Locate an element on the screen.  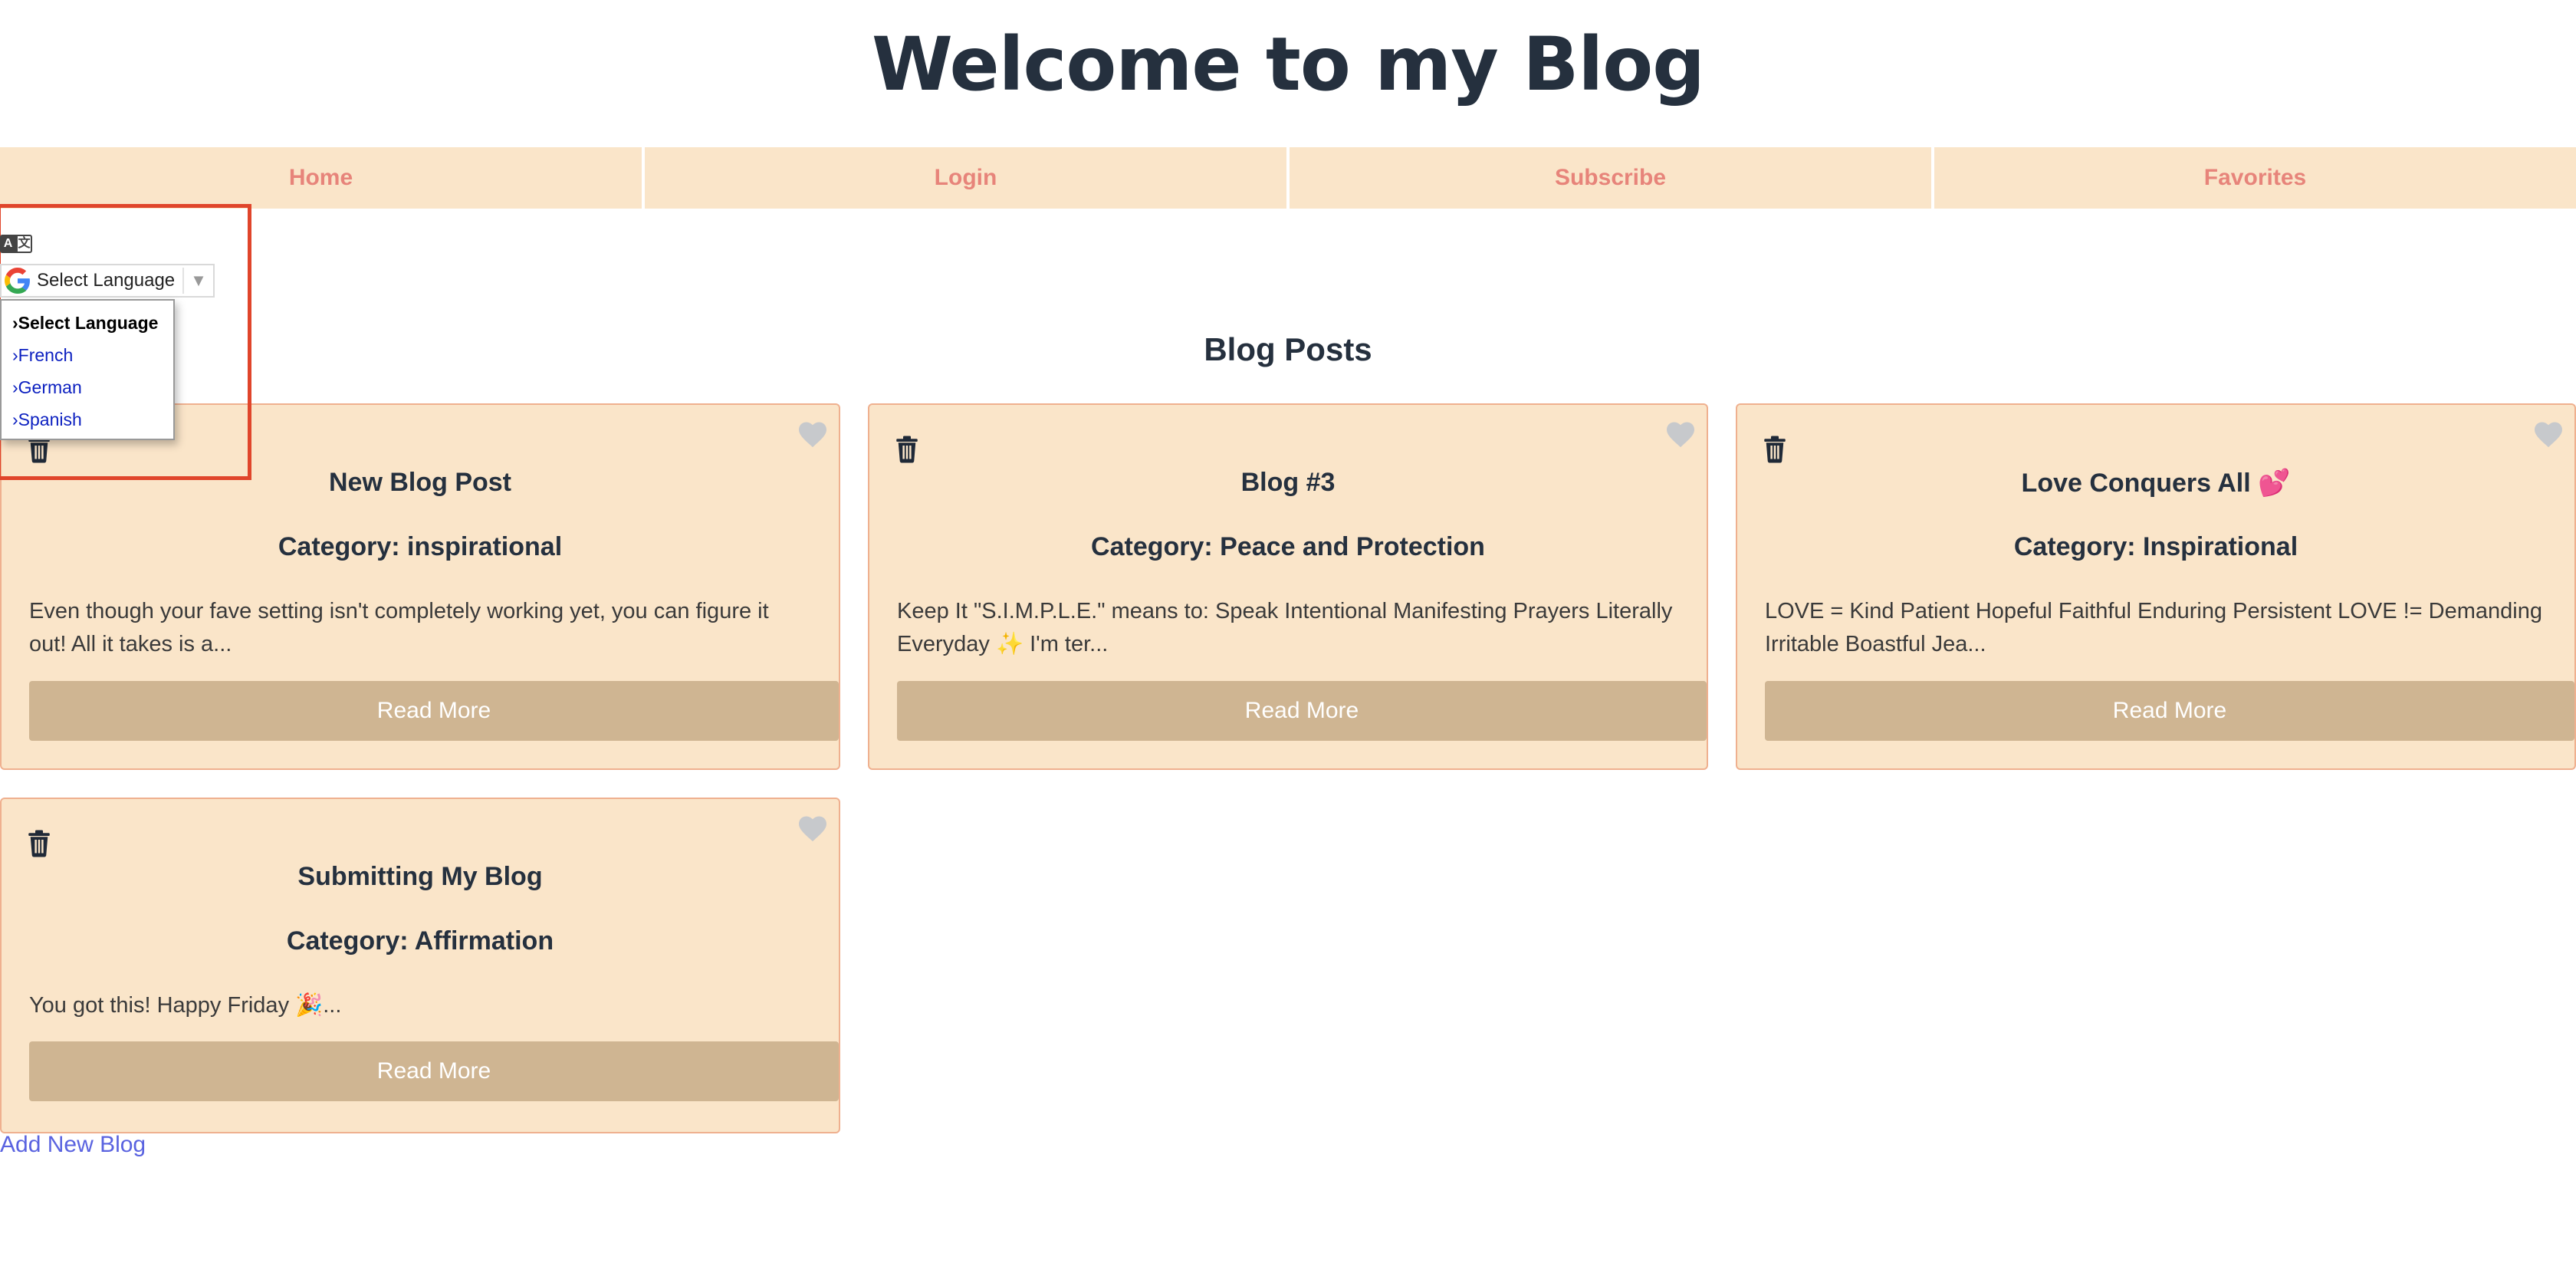
blog-card-title: New Blog Post is located at coordinates (420, 482).